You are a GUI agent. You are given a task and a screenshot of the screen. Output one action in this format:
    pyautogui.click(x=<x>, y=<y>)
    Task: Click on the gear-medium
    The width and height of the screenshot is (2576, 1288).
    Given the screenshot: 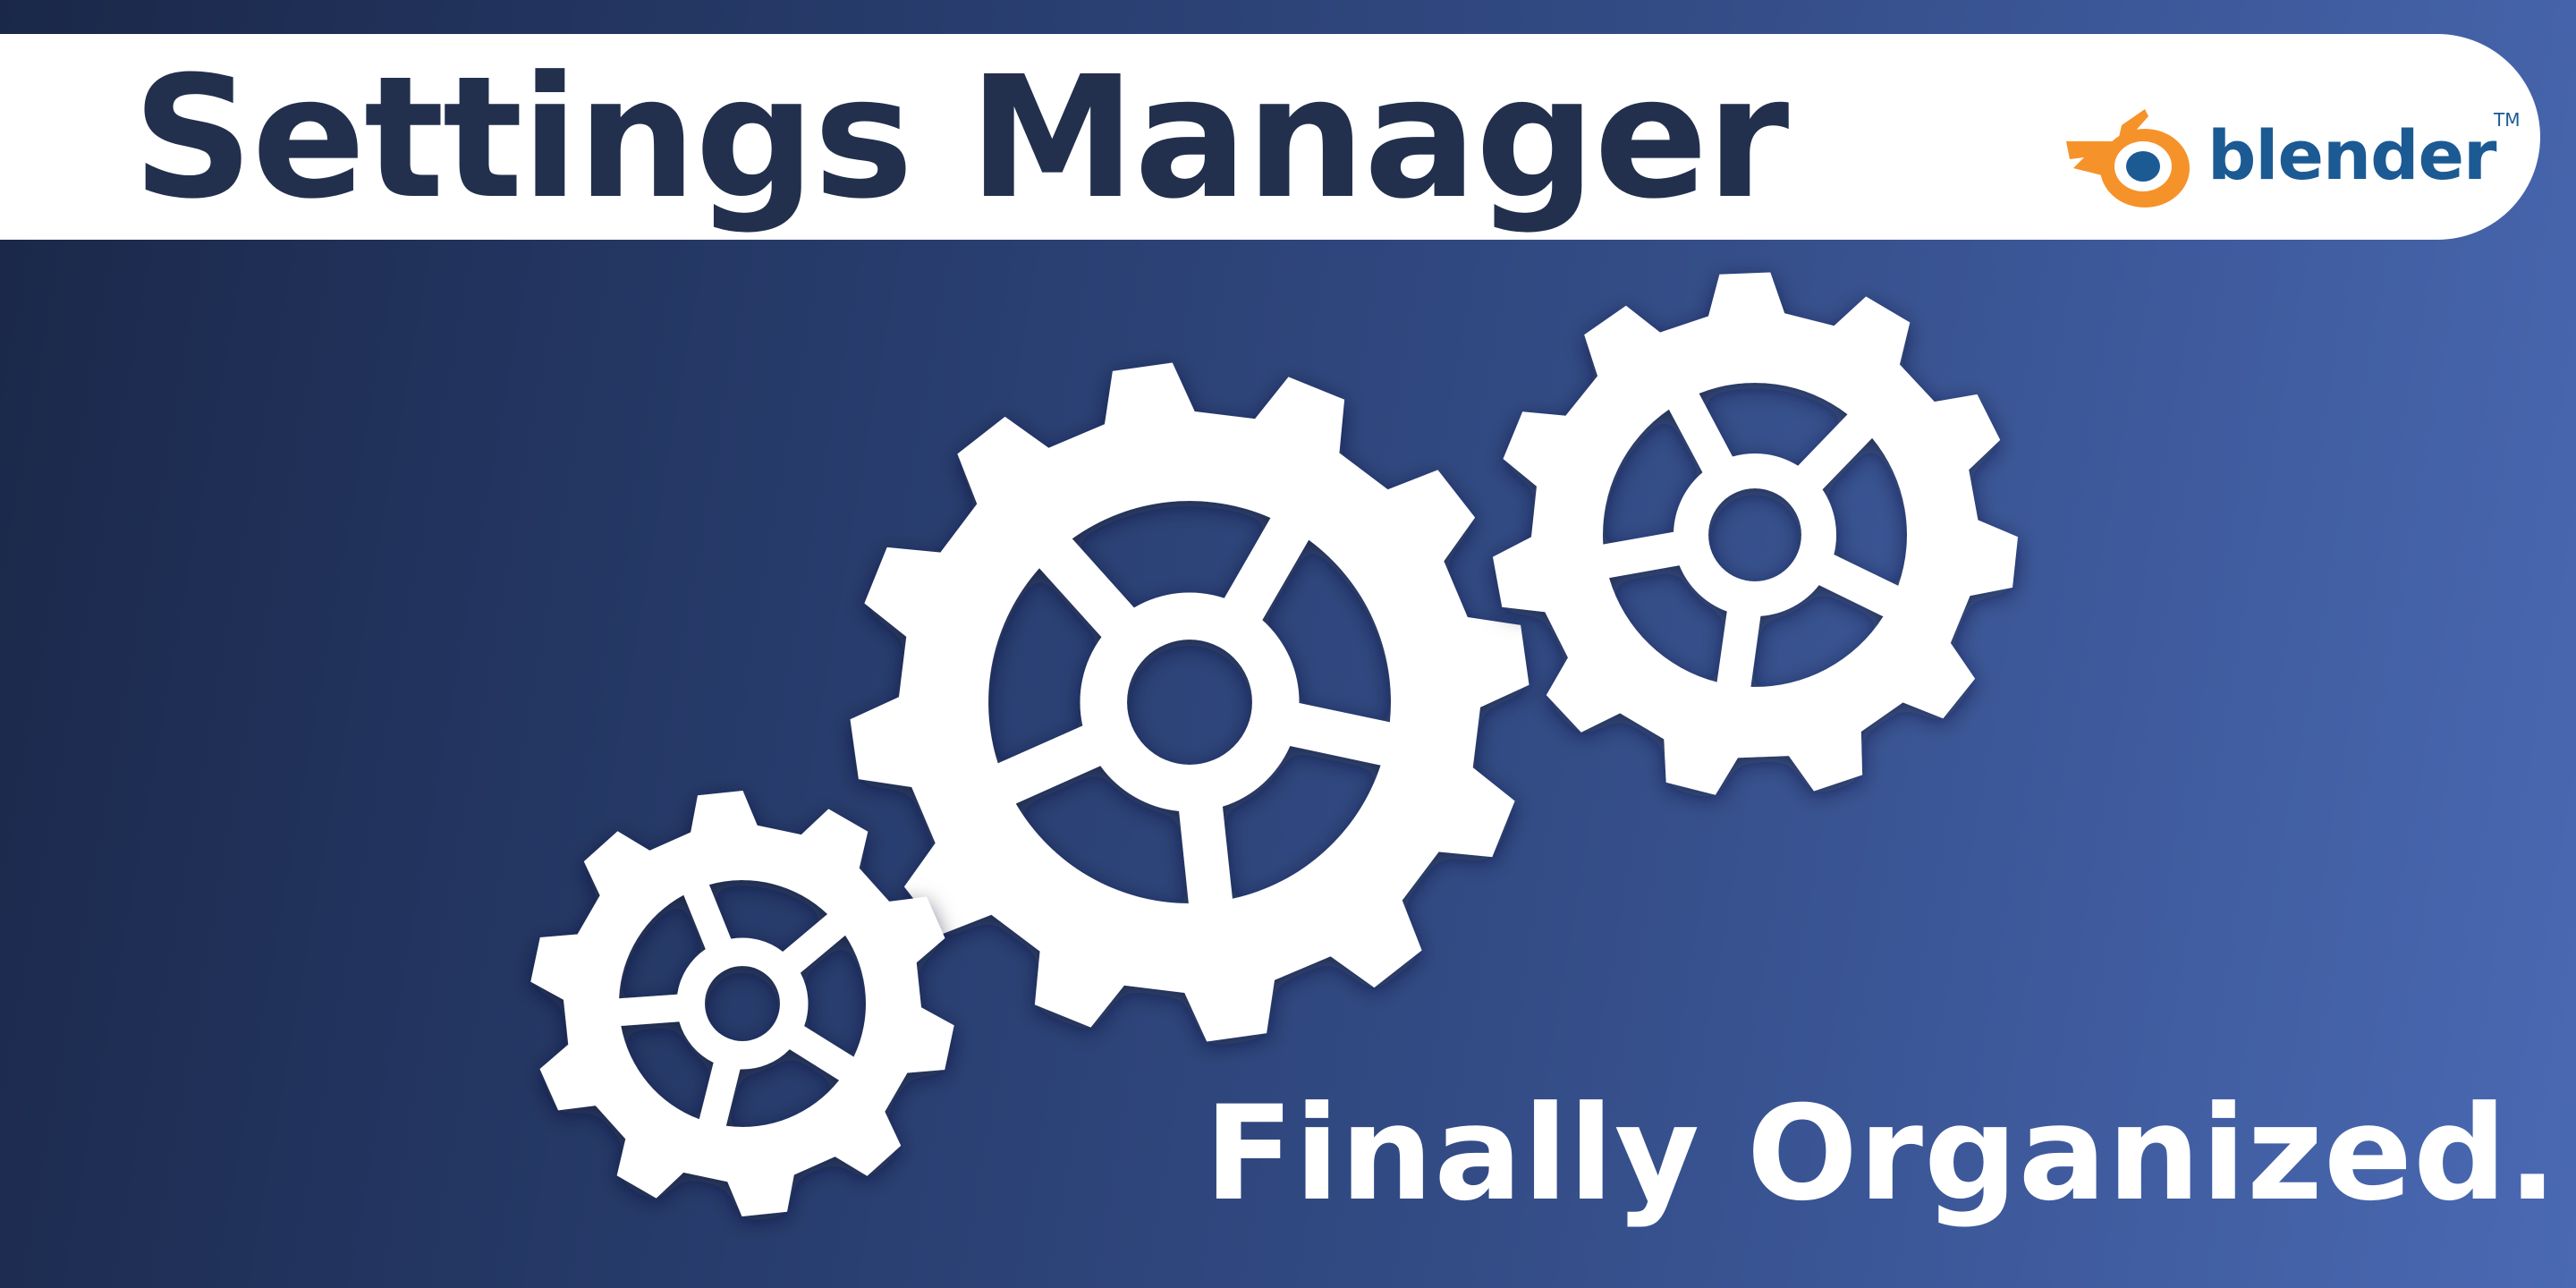 What is the action you would take?
    pyautogui.click(x=1755, y=533)
    